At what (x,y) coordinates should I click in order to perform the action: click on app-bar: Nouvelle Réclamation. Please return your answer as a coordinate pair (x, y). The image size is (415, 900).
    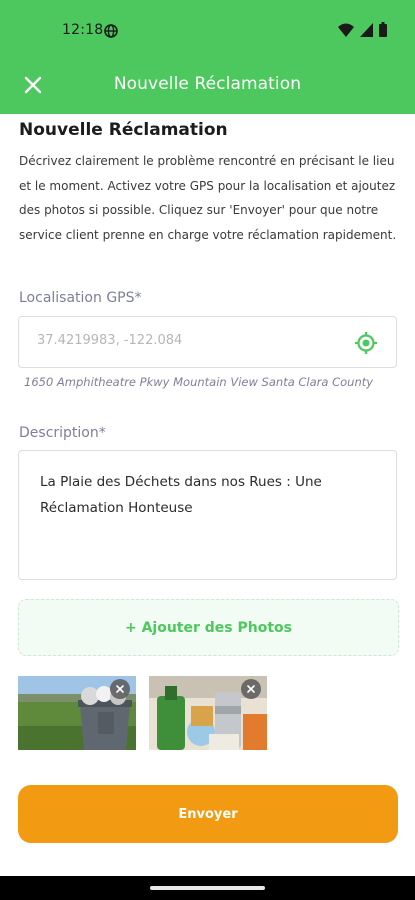
    Looking at the image, I should click on (207, 88).